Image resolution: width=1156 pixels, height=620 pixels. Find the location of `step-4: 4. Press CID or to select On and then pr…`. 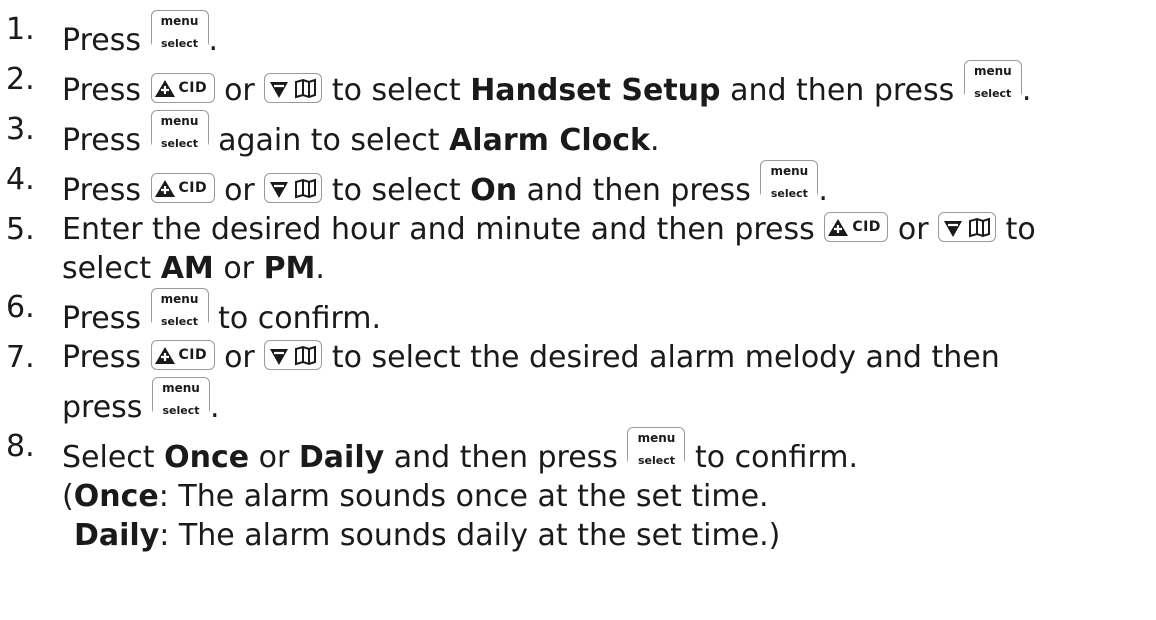

step-4: 4. Press CID or to select On and then pr… is located at coordinates (579, 185).